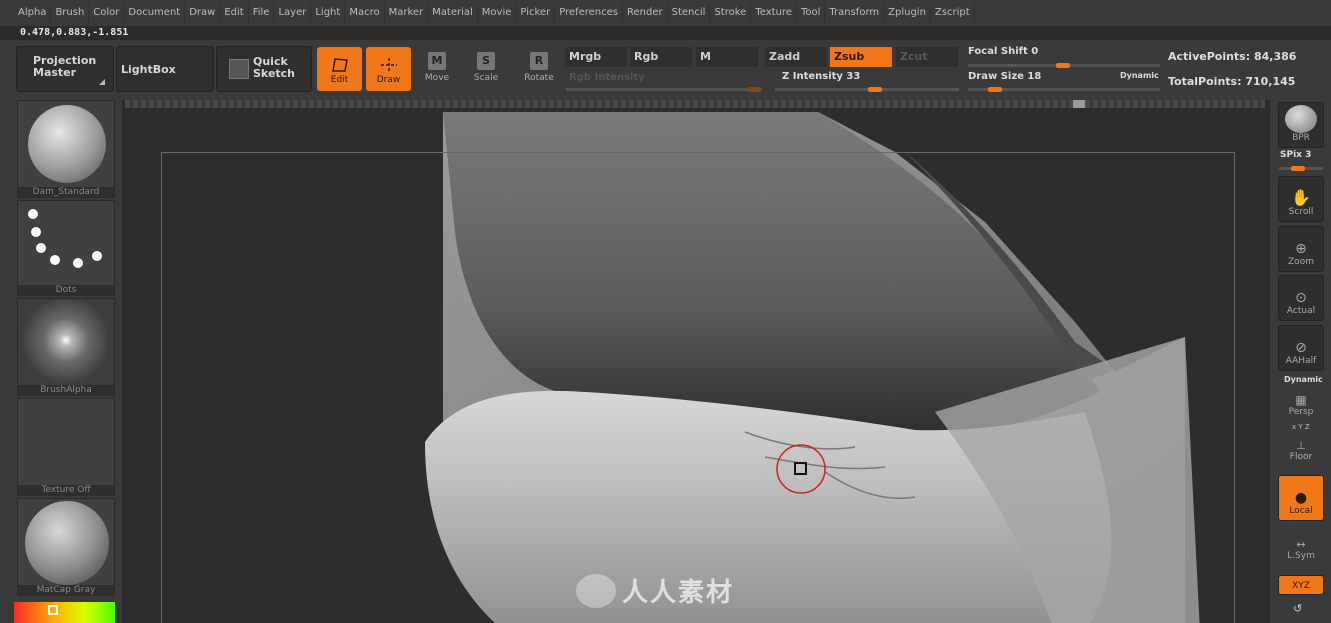 This screenshot has height=623, width=1331. I want to click on scale-button: S Scale, so click(486, 71).